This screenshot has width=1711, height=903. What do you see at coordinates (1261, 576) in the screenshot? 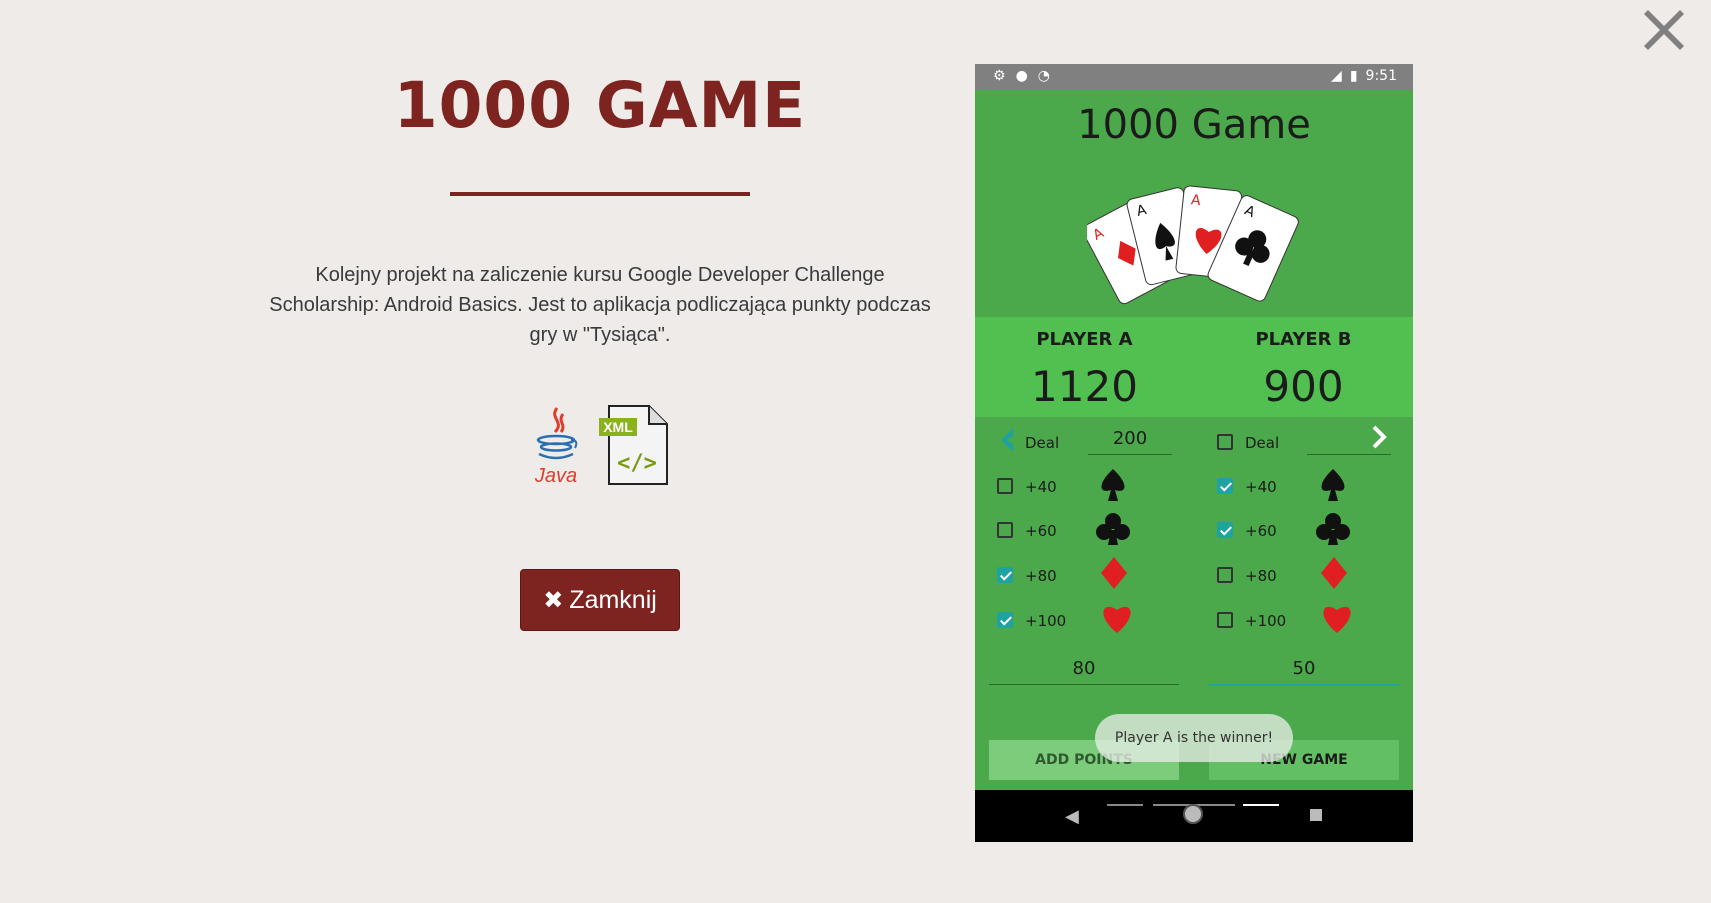
I see `player-b-bonus-80-label: +80` at bounding box center [1261, 576].